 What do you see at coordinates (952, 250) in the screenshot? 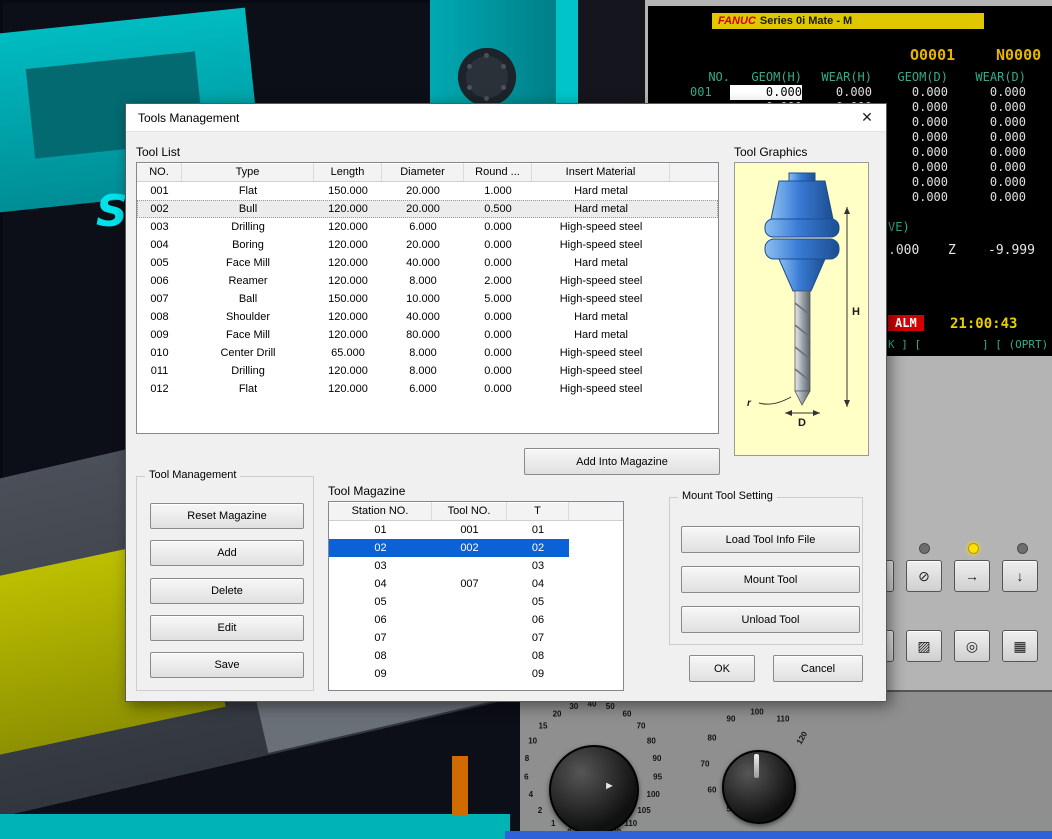
I see `z-axis-label: Z` at bounding box center [952, 250].